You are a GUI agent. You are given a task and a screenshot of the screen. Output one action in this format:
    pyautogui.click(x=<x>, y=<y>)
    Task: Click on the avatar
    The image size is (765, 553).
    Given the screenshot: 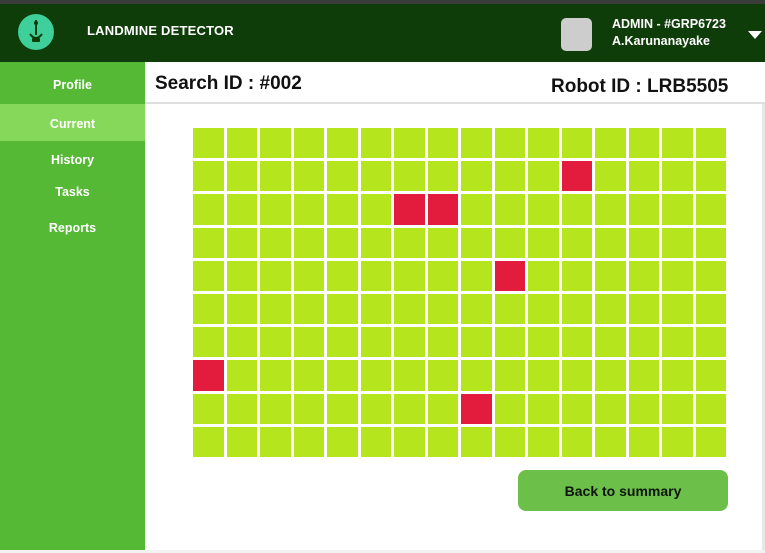 What is the action you would take?
    pyautogui.click(x=576, y=34)
    